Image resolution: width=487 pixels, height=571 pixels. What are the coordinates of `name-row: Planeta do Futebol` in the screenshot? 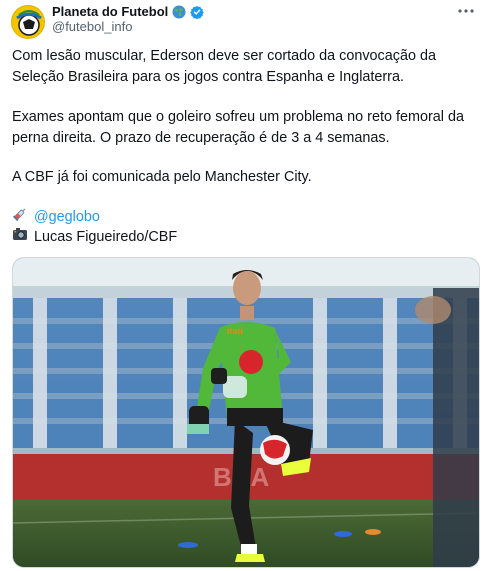 It's located at (128, 11).